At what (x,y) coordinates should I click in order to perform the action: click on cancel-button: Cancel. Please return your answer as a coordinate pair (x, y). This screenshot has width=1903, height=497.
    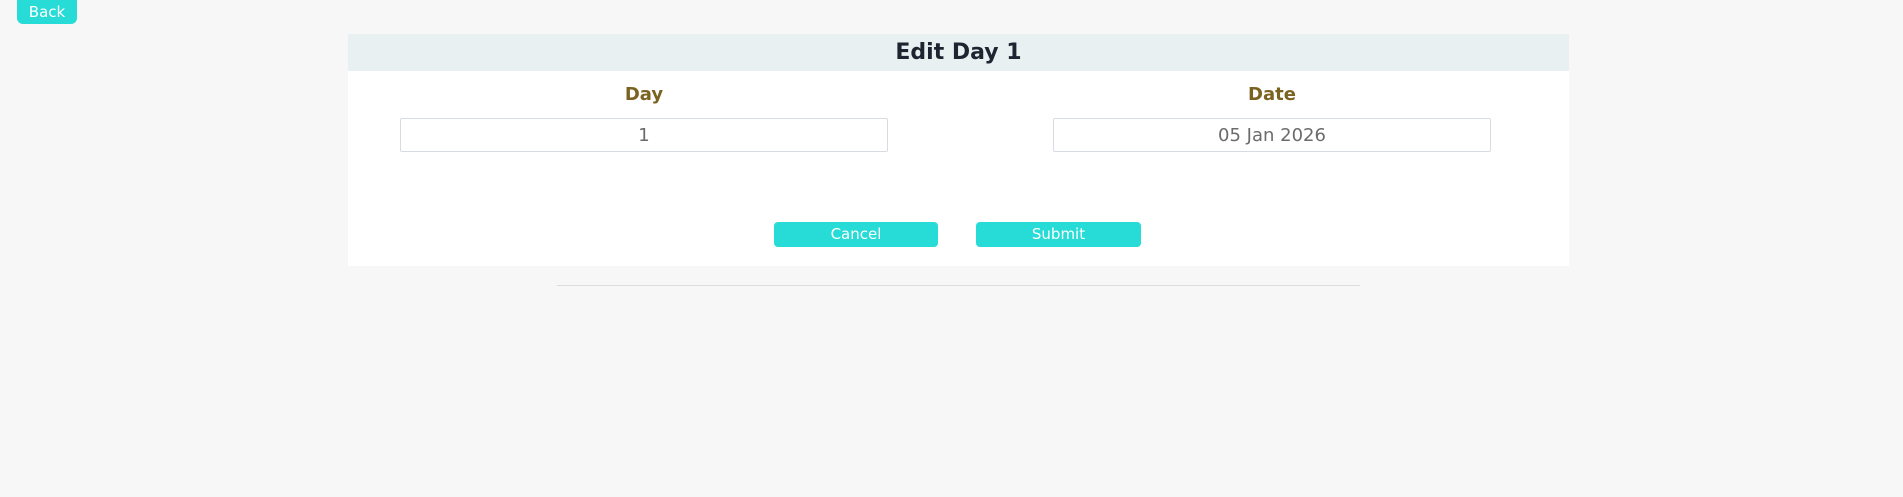
    Looking at the image, I should click on (856, 234).